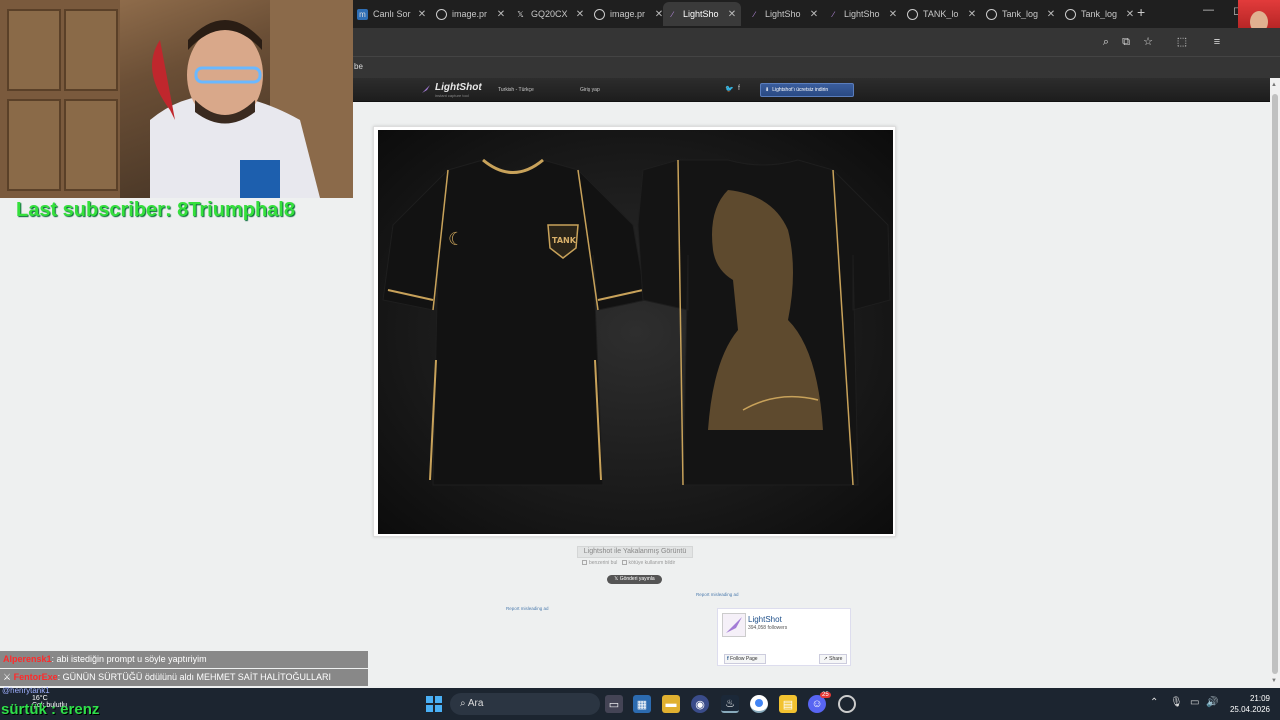 Image resolution: width=1280 pixels, height=720 pixels. I want to click on x-icon: 𝕏, so click(520, 14).